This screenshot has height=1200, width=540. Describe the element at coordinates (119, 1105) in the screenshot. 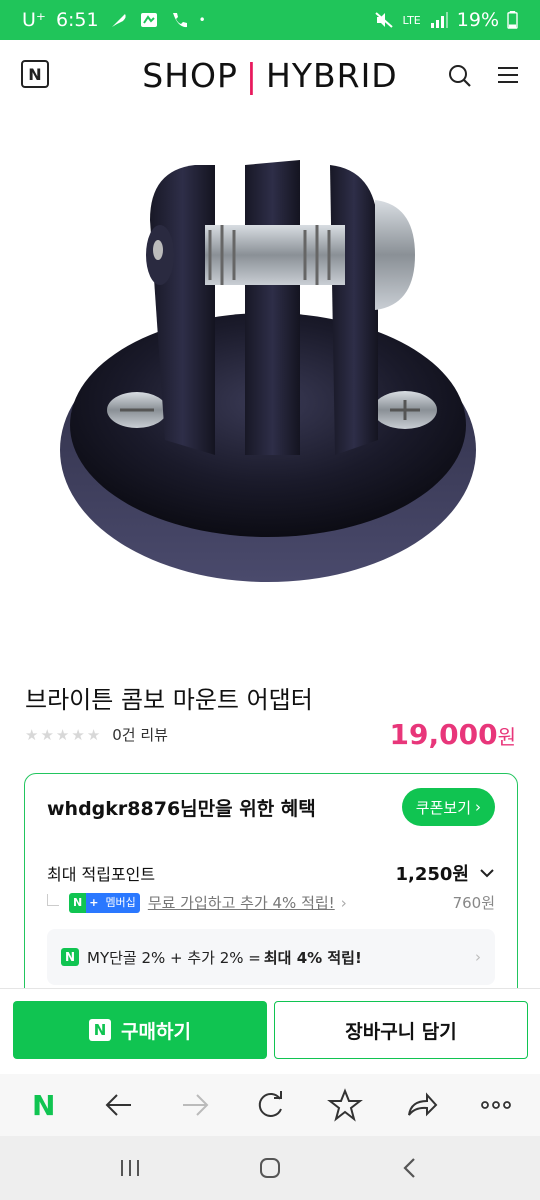

I see `back-arrow-icon` at that location.